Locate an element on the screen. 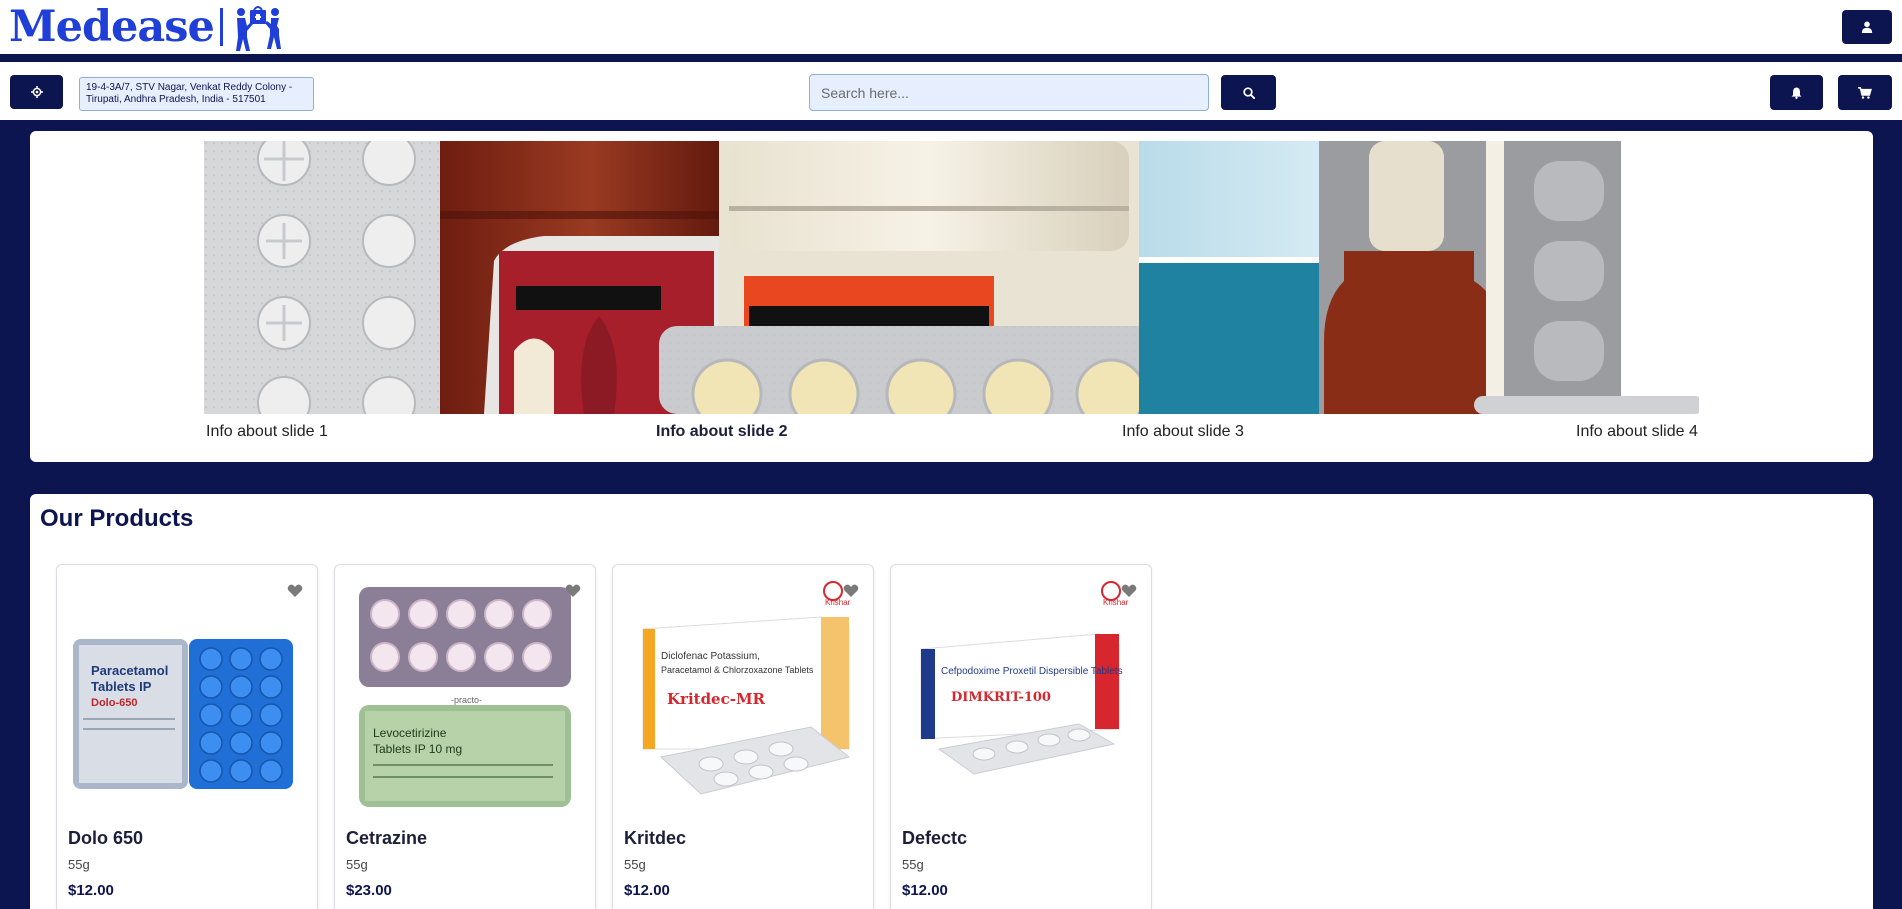 The width and height of the screenshot is (1902, 909). bell-icon is located at coordinates (1796, 93).